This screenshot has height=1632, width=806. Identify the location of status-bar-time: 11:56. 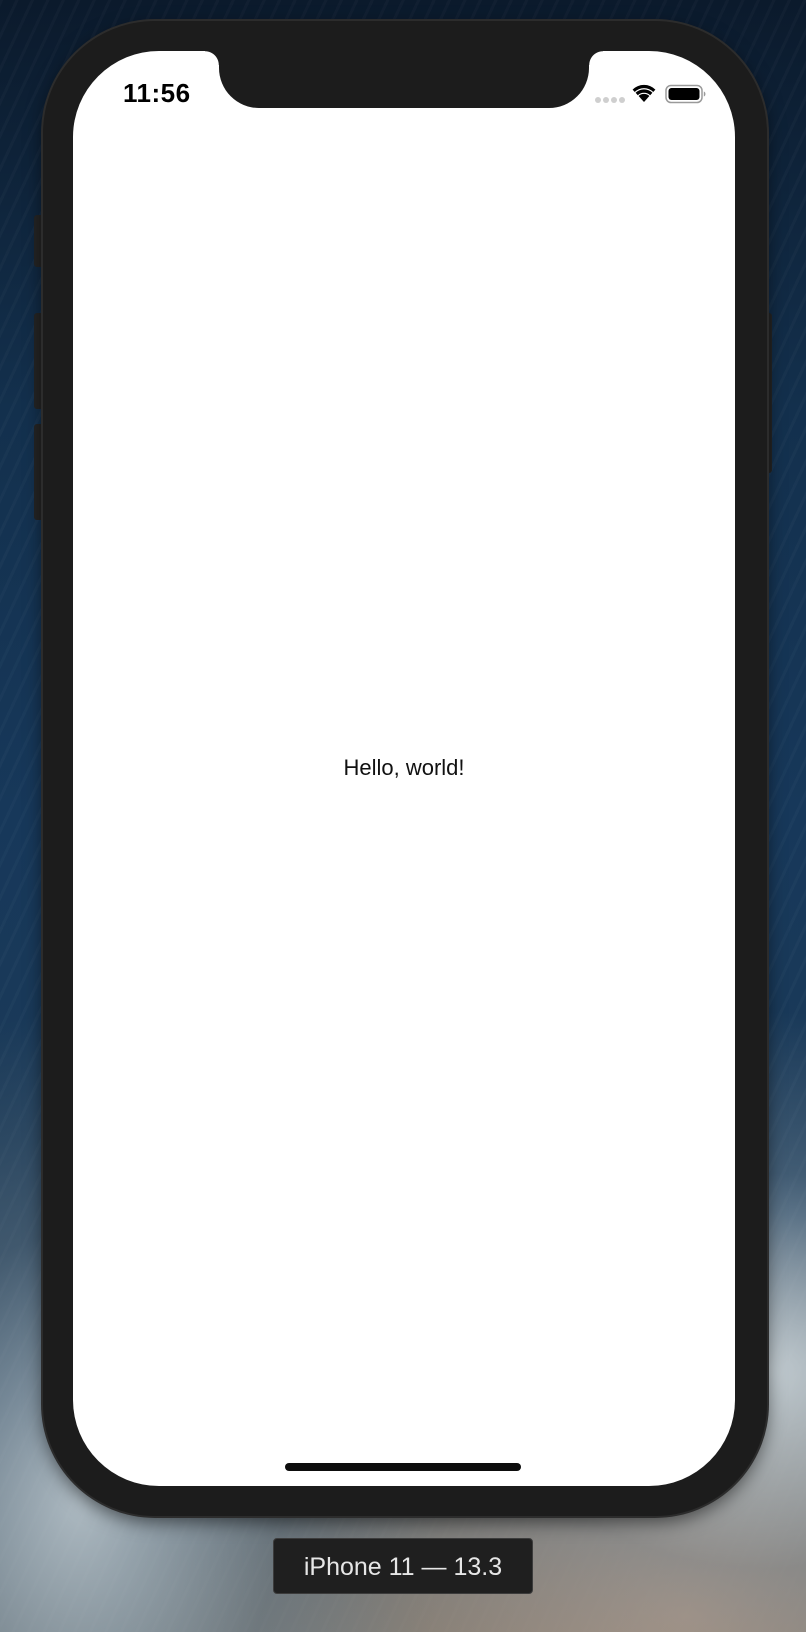
(157, 93).